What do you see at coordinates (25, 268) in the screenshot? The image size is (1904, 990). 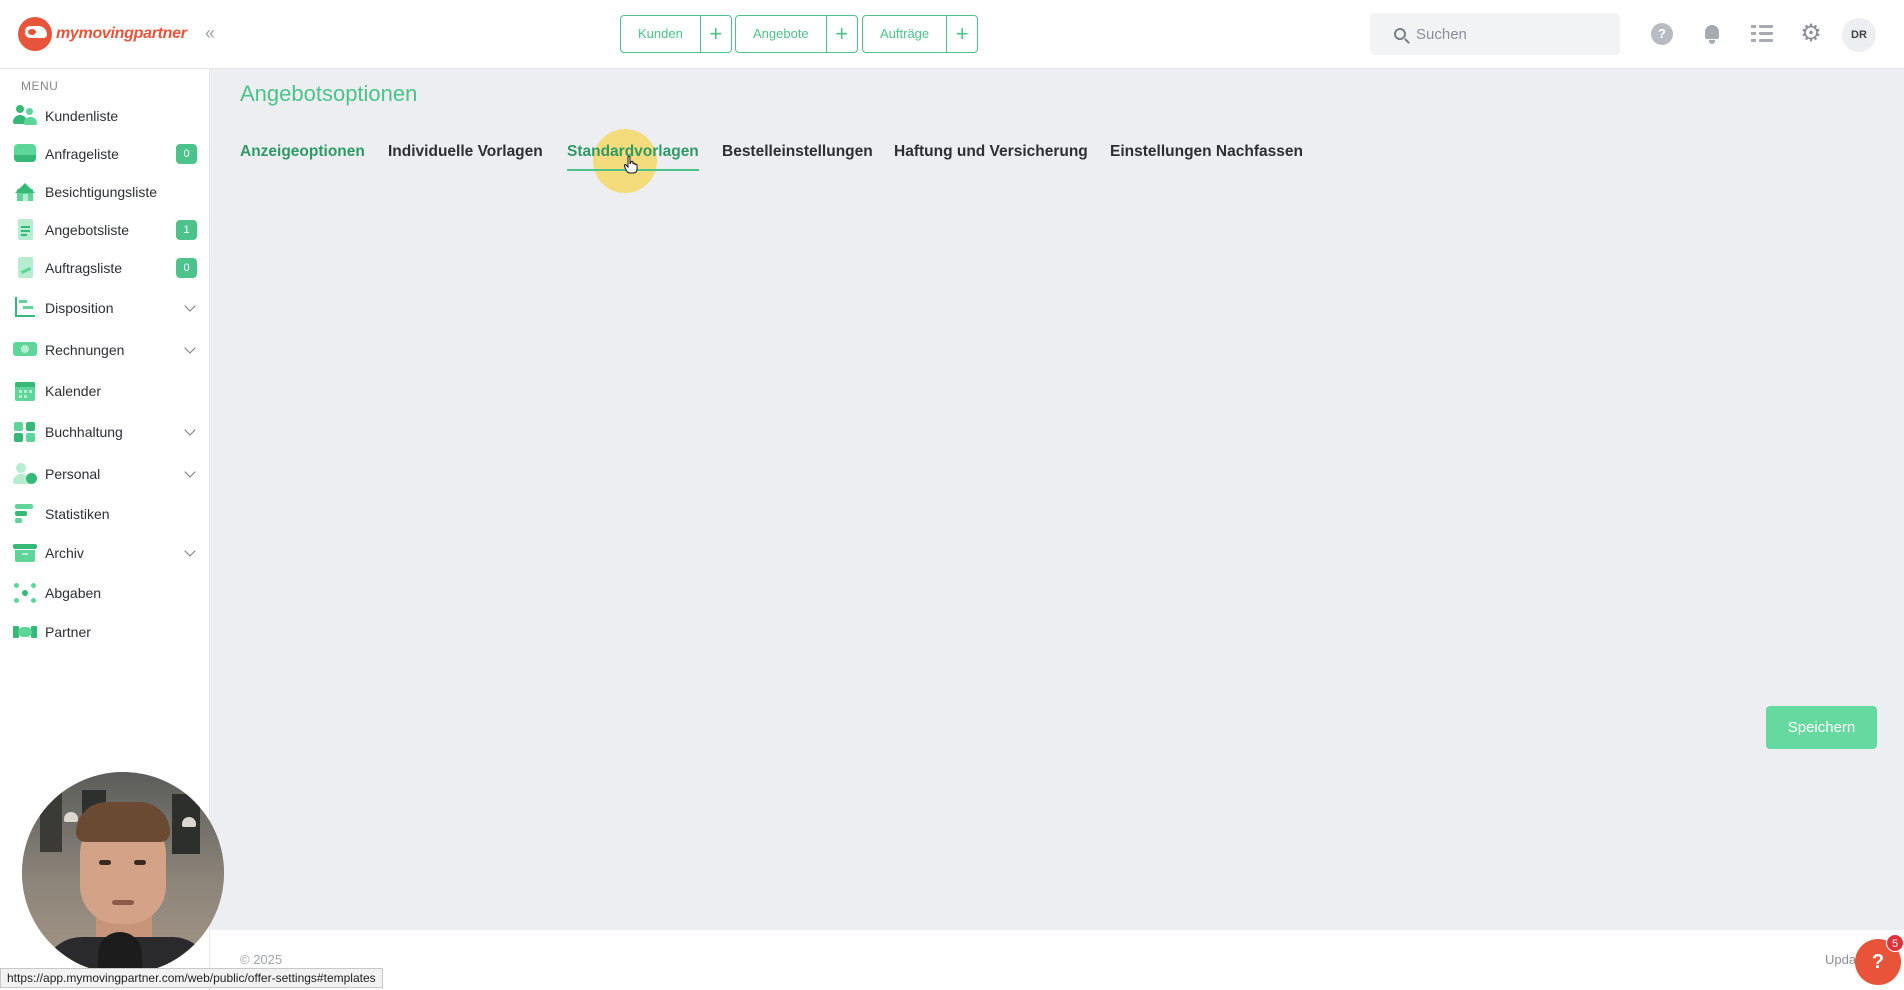 I see `contract-icon` at bounding box center [25, 268].